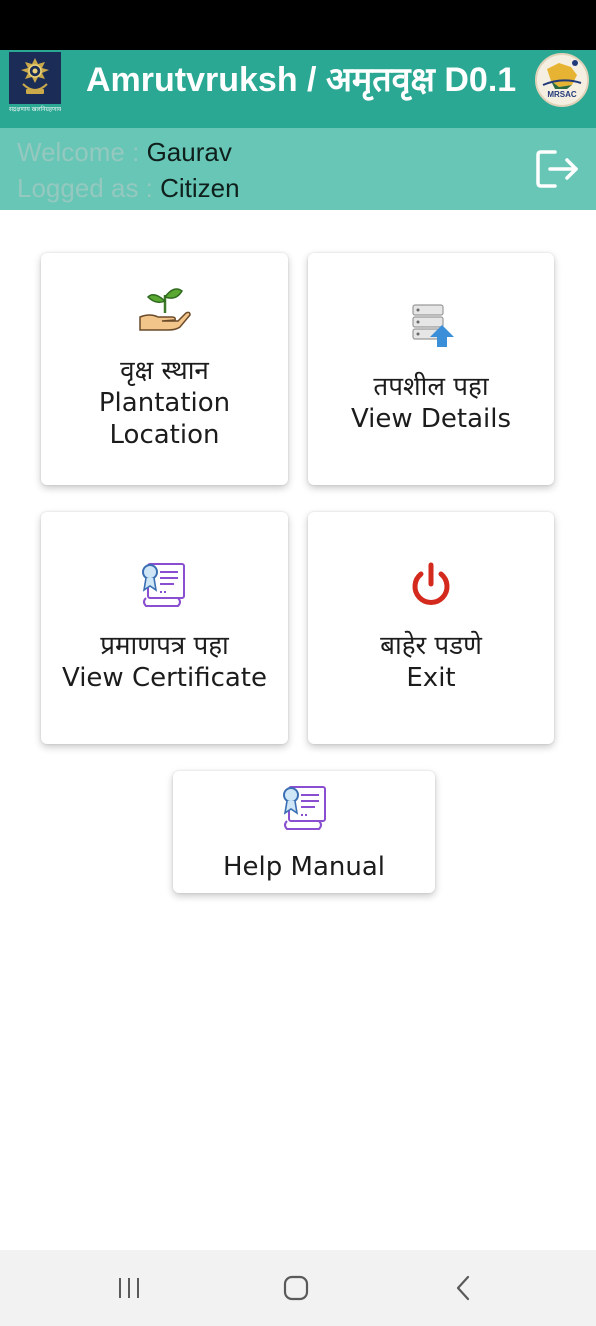  I want to click on tile-label-marathi: वृक्ष स्थान, so click(164, 371).